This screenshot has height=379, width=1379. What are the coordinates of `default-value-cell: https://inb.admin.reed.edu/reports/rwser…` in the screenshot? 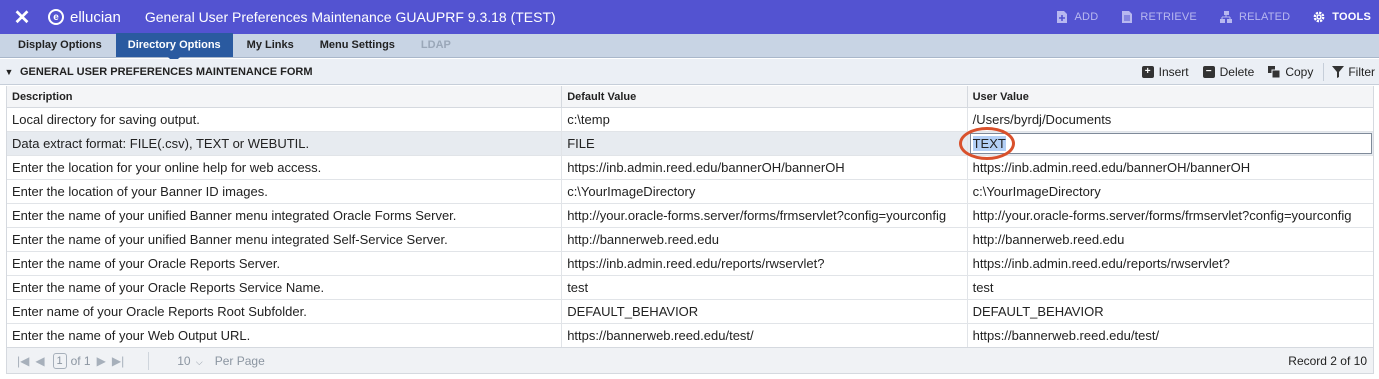 It's located at (765, 263).